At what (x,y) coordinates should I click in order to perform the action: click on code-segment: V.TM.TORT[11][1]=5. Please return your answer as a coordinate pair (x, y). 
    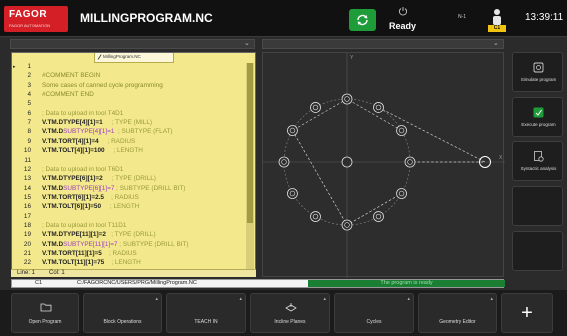
    Looking at the image, I should click on (72, 253).